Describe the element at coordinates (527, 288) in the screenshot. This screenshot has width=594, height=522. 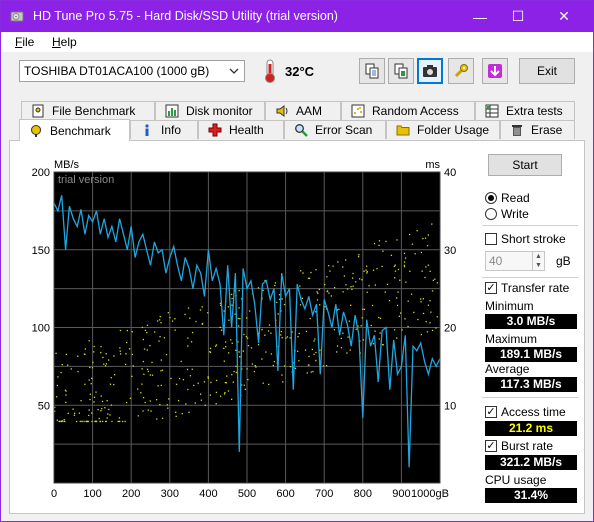
I see `transfer-rate-checkbox: ✓ Transfer rate` at that location.